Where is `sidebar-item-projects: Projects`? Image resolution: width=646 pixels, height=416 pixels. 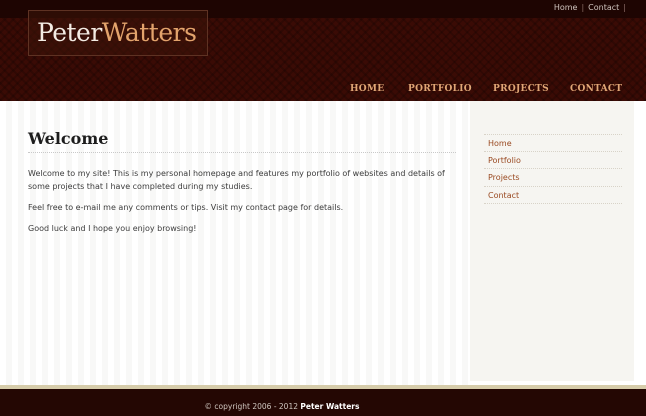 sidebar-item-projects: Projects is located at coordinates (553, 178).